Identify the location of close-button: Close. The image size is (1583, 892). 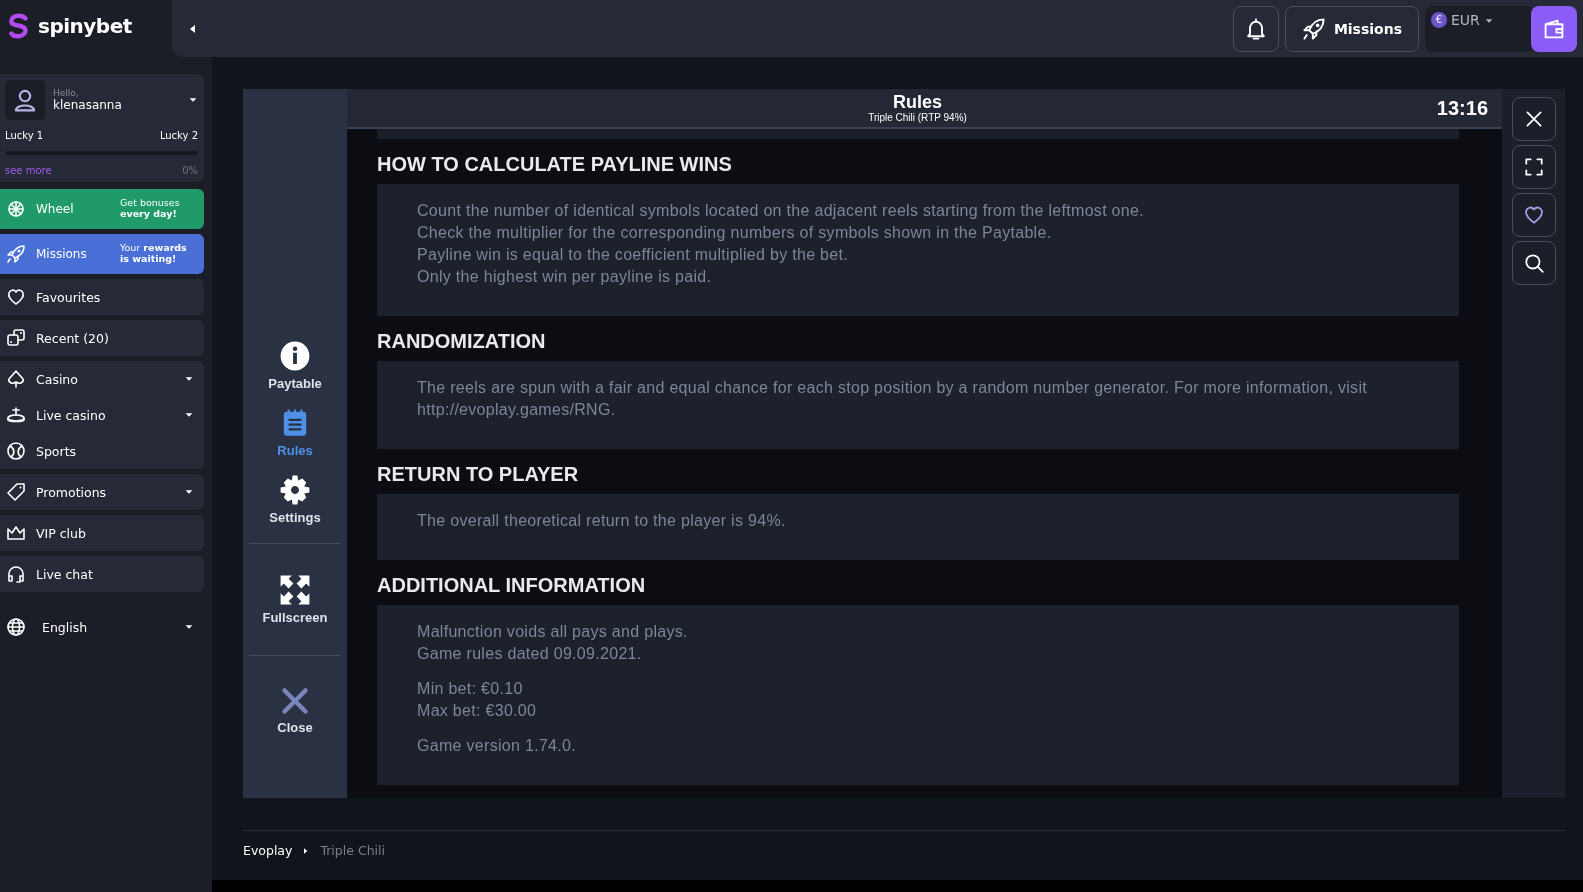
(295, 710).